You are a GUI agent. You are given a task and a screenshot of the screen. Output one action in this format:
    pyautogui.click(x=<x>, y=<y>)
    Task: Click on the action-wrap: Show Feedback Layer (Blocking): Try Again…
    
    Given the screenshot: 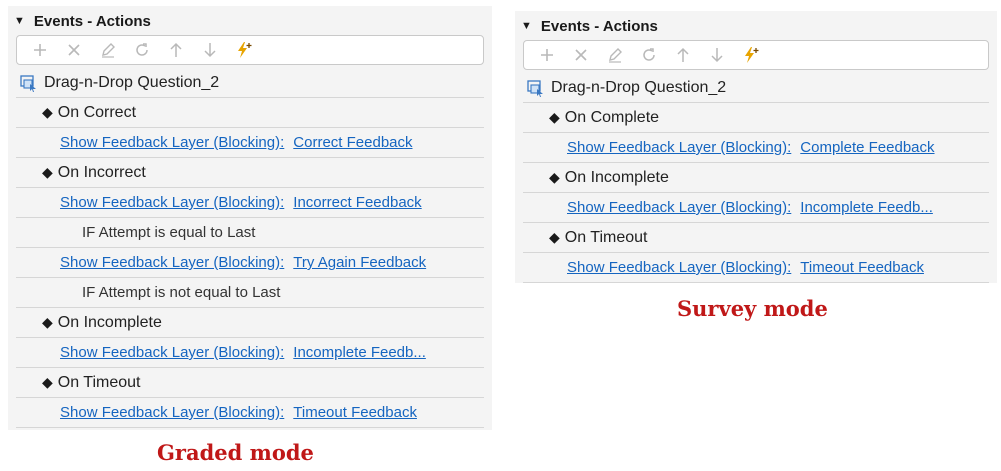 What is the action you would take?
    pyautogui.click(x=243, y=262)
    